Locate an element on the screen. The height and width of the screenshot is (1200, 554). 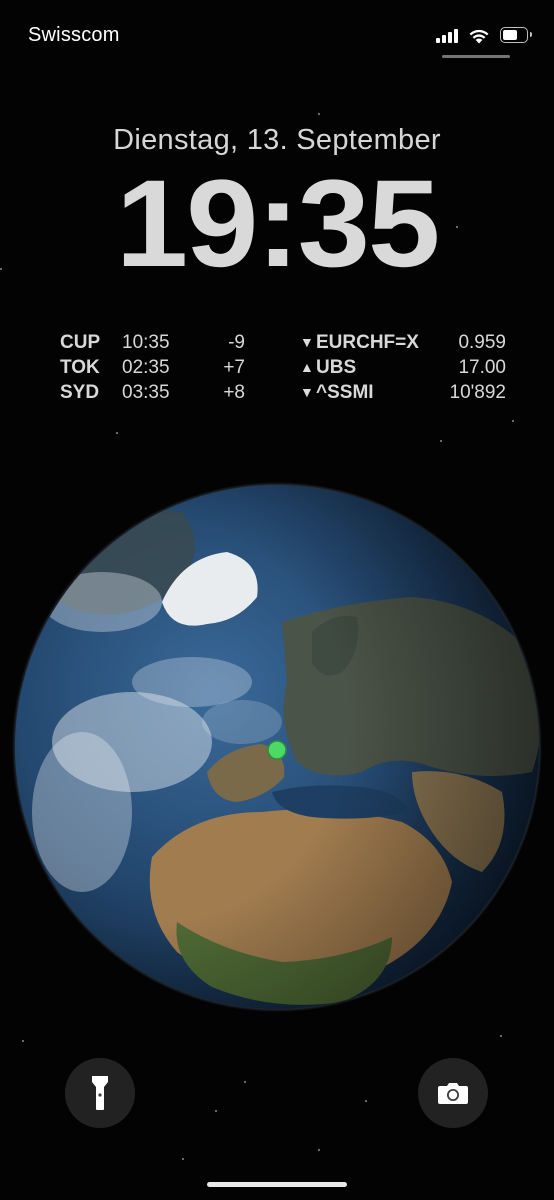
stock-symbol: EURCHF=X is located at coordinates (367, 342).